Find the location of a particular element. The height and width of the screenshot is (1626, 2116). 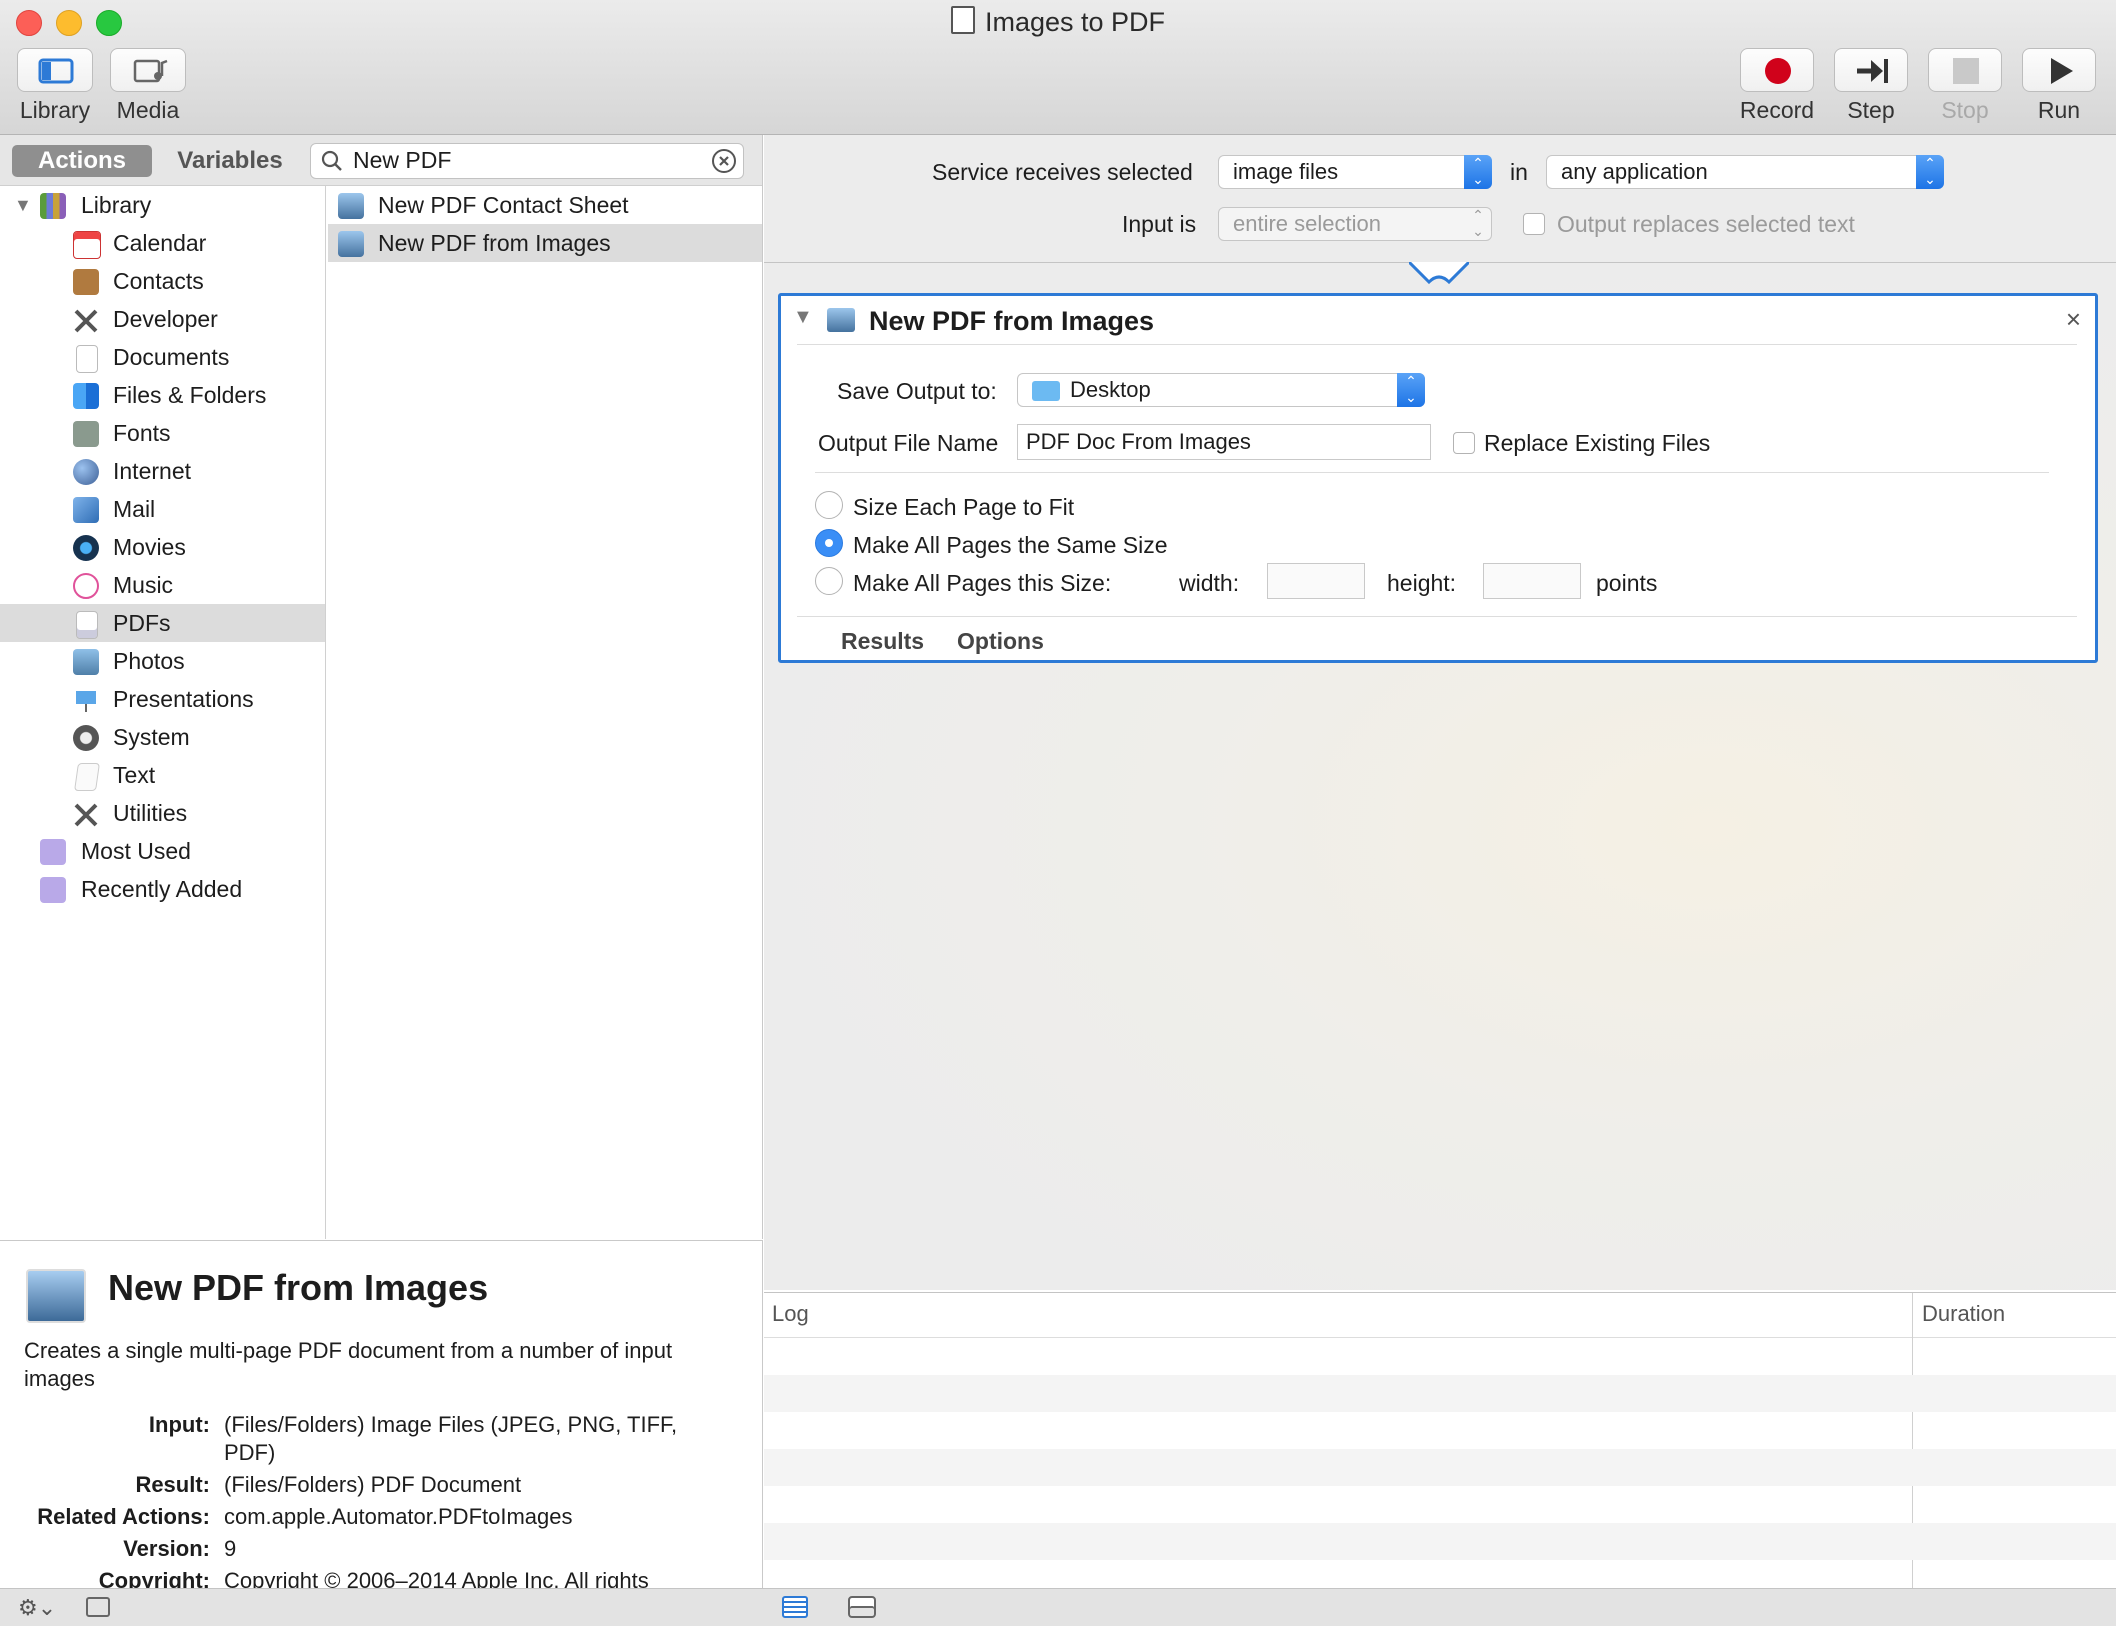

sidebar-item-documents: Documents is located at coordinates (162, 357).